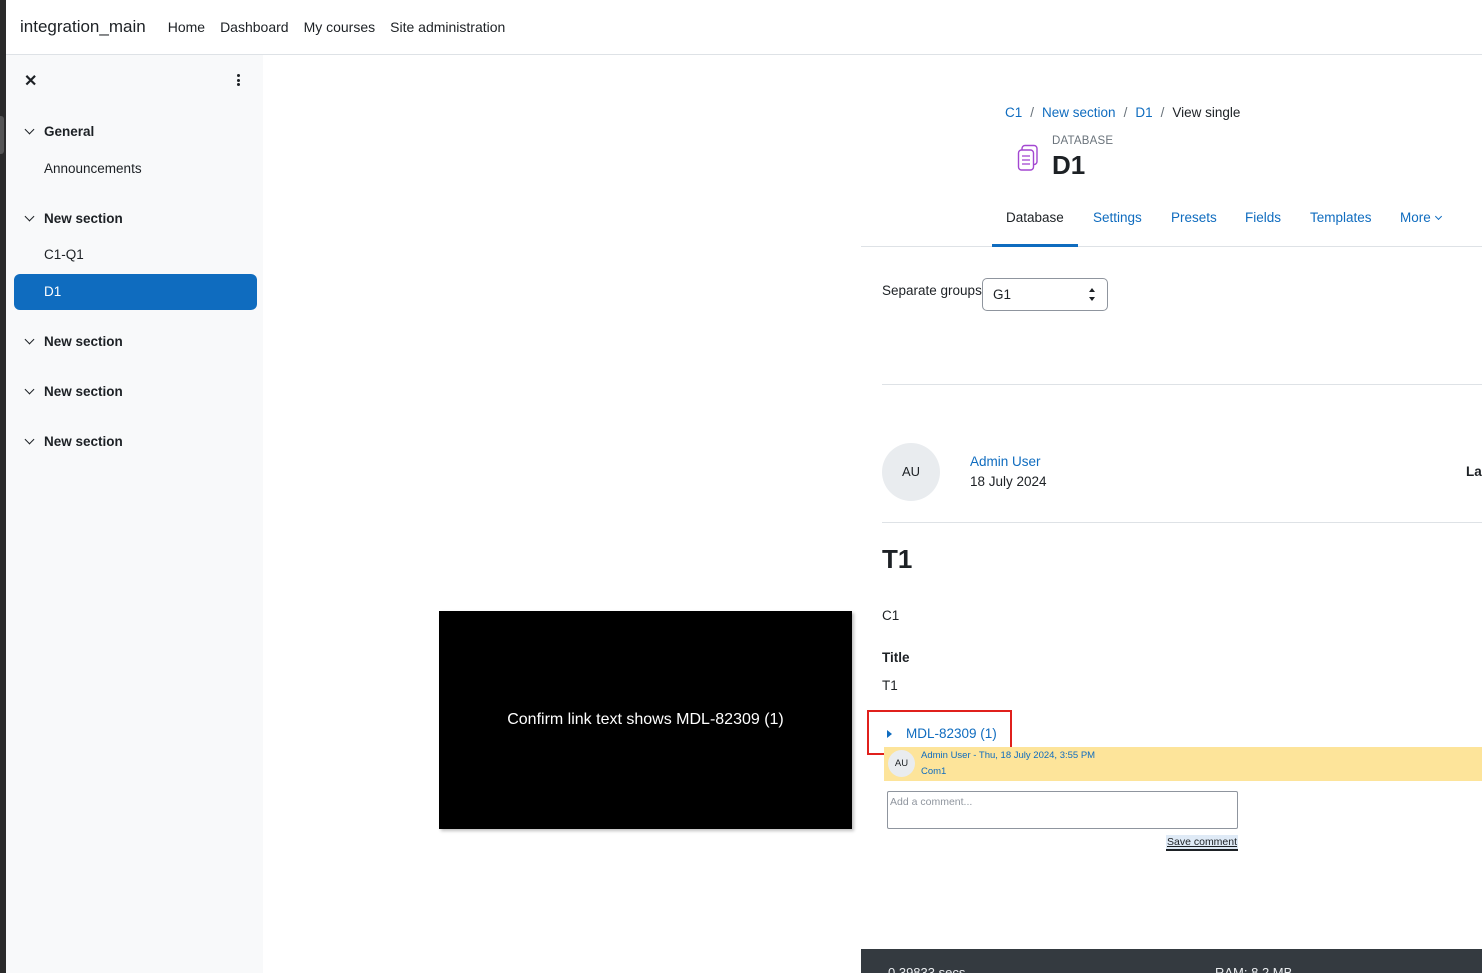  Describe the element at coordinates (254, 27) in the screenshot. I see `nav-dashboard: Dashboard` at that location.